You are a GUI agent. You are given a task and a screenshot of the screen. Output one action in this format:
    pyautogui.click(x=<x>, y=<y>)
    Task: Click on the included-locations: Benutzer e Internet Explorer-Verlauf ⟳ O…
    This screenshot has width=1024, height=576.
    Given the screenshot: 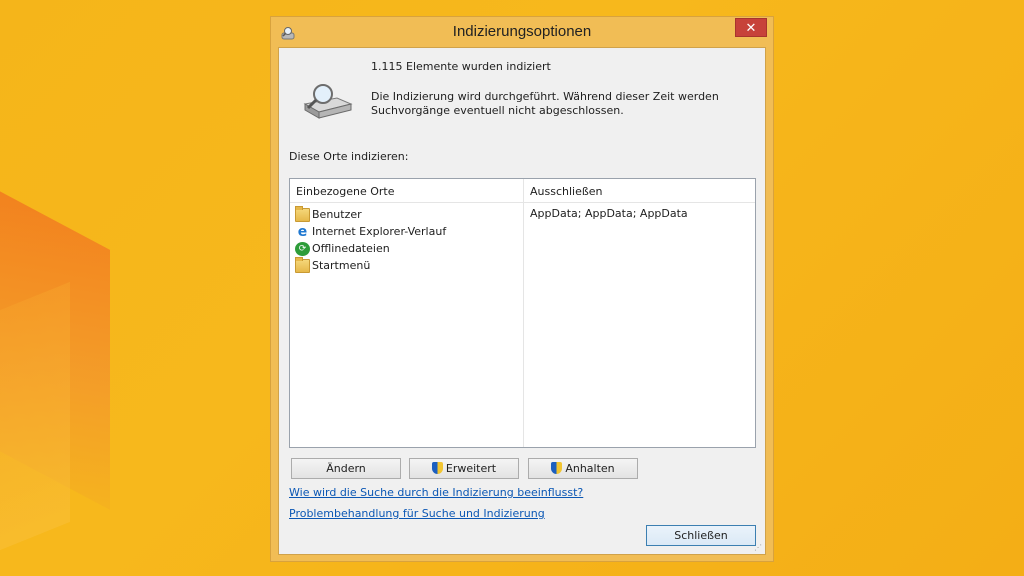 What is the action you would take?
    pyautogui.click(x=370, y=239)
    